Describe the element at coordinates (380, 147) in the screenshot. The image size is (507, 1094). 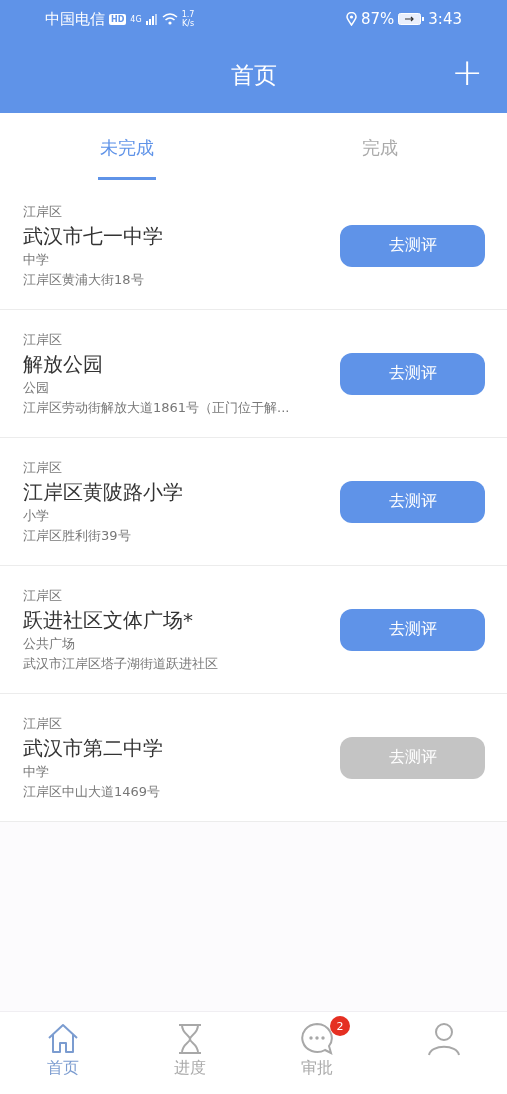
I see `tab: 完成` at that location.